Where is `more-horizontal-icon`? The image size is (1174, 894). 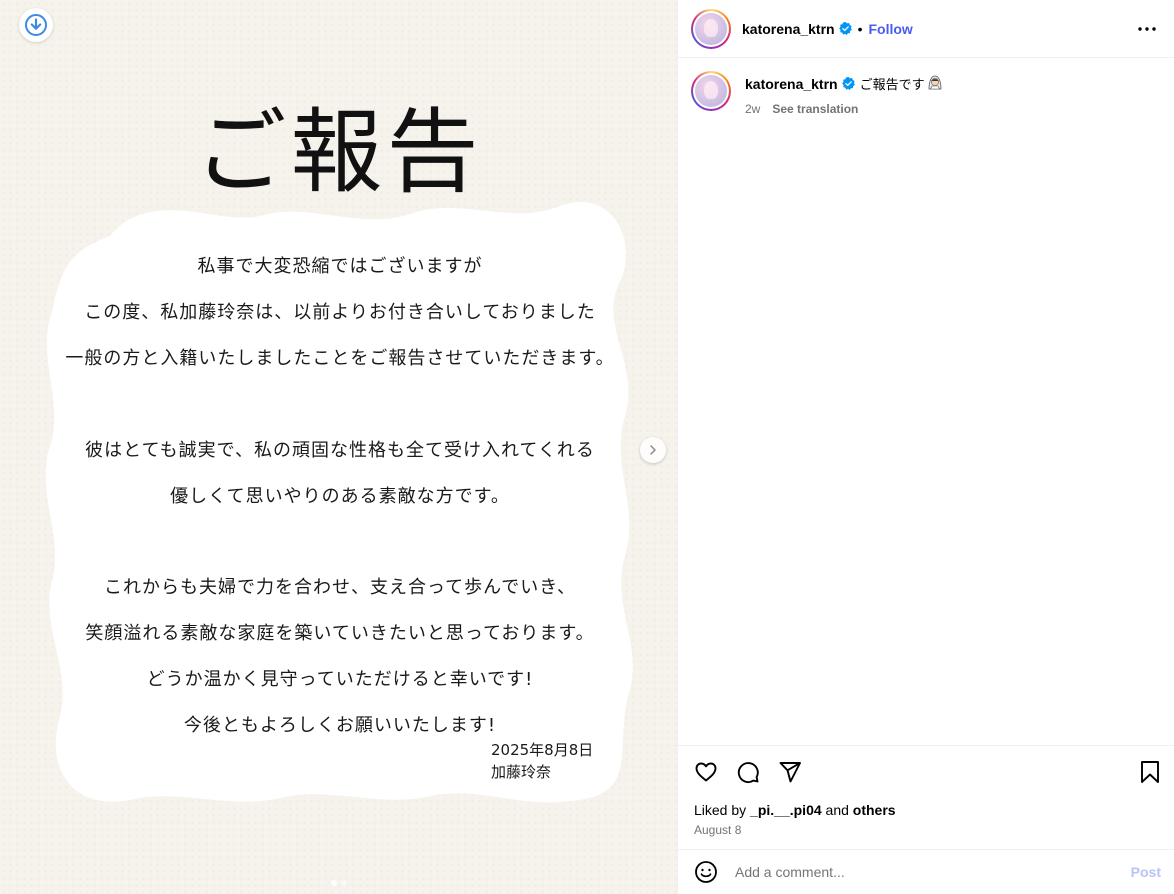 more-horizontal-icon is located at coordinates (1147, 29).